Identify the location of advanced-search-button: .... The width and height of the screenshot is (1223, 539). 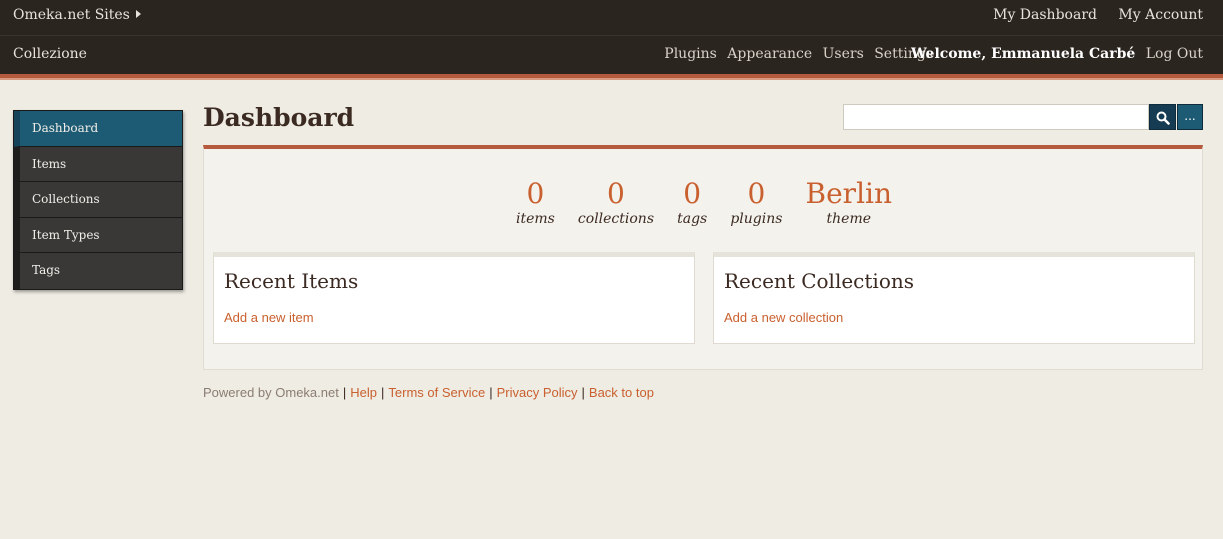
(1190, 117).